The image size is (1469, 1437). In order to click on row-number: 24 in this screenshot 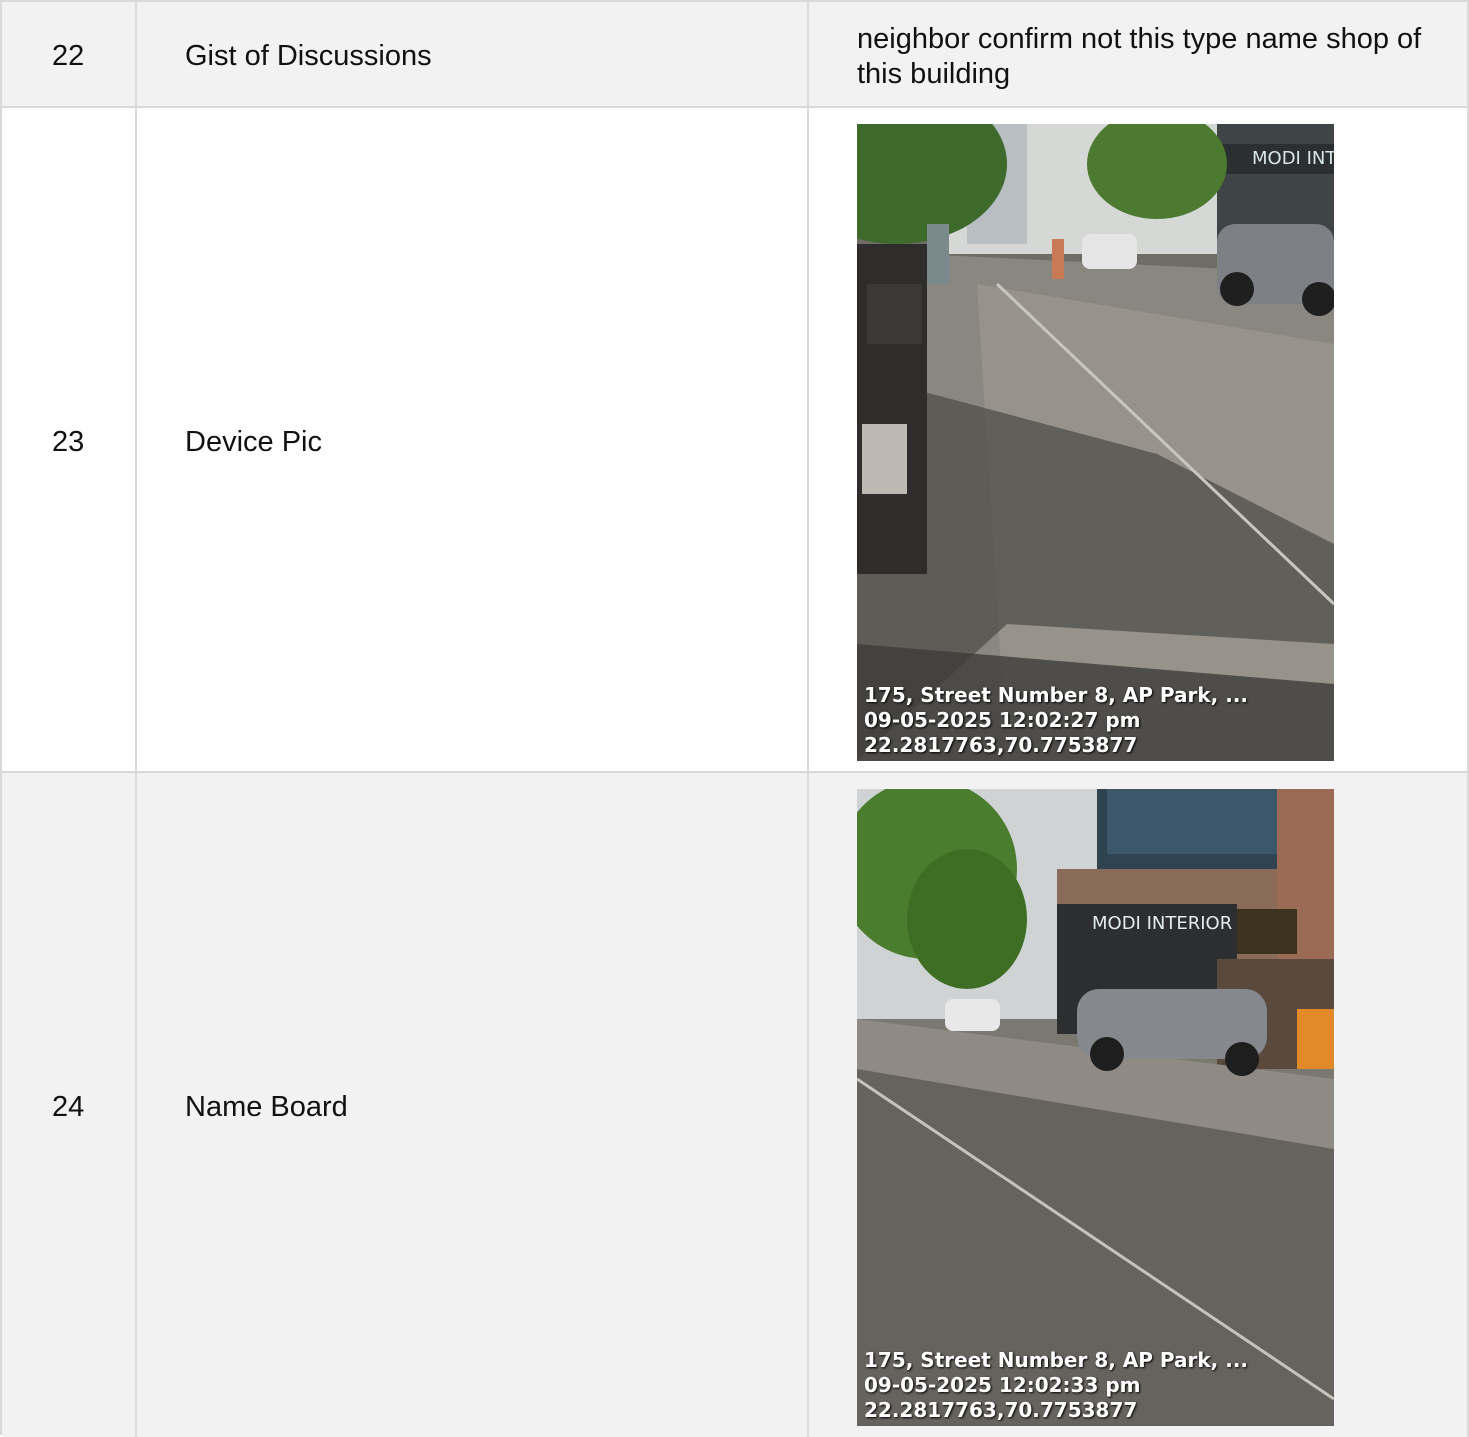, I will do `click(68, 1107)`.